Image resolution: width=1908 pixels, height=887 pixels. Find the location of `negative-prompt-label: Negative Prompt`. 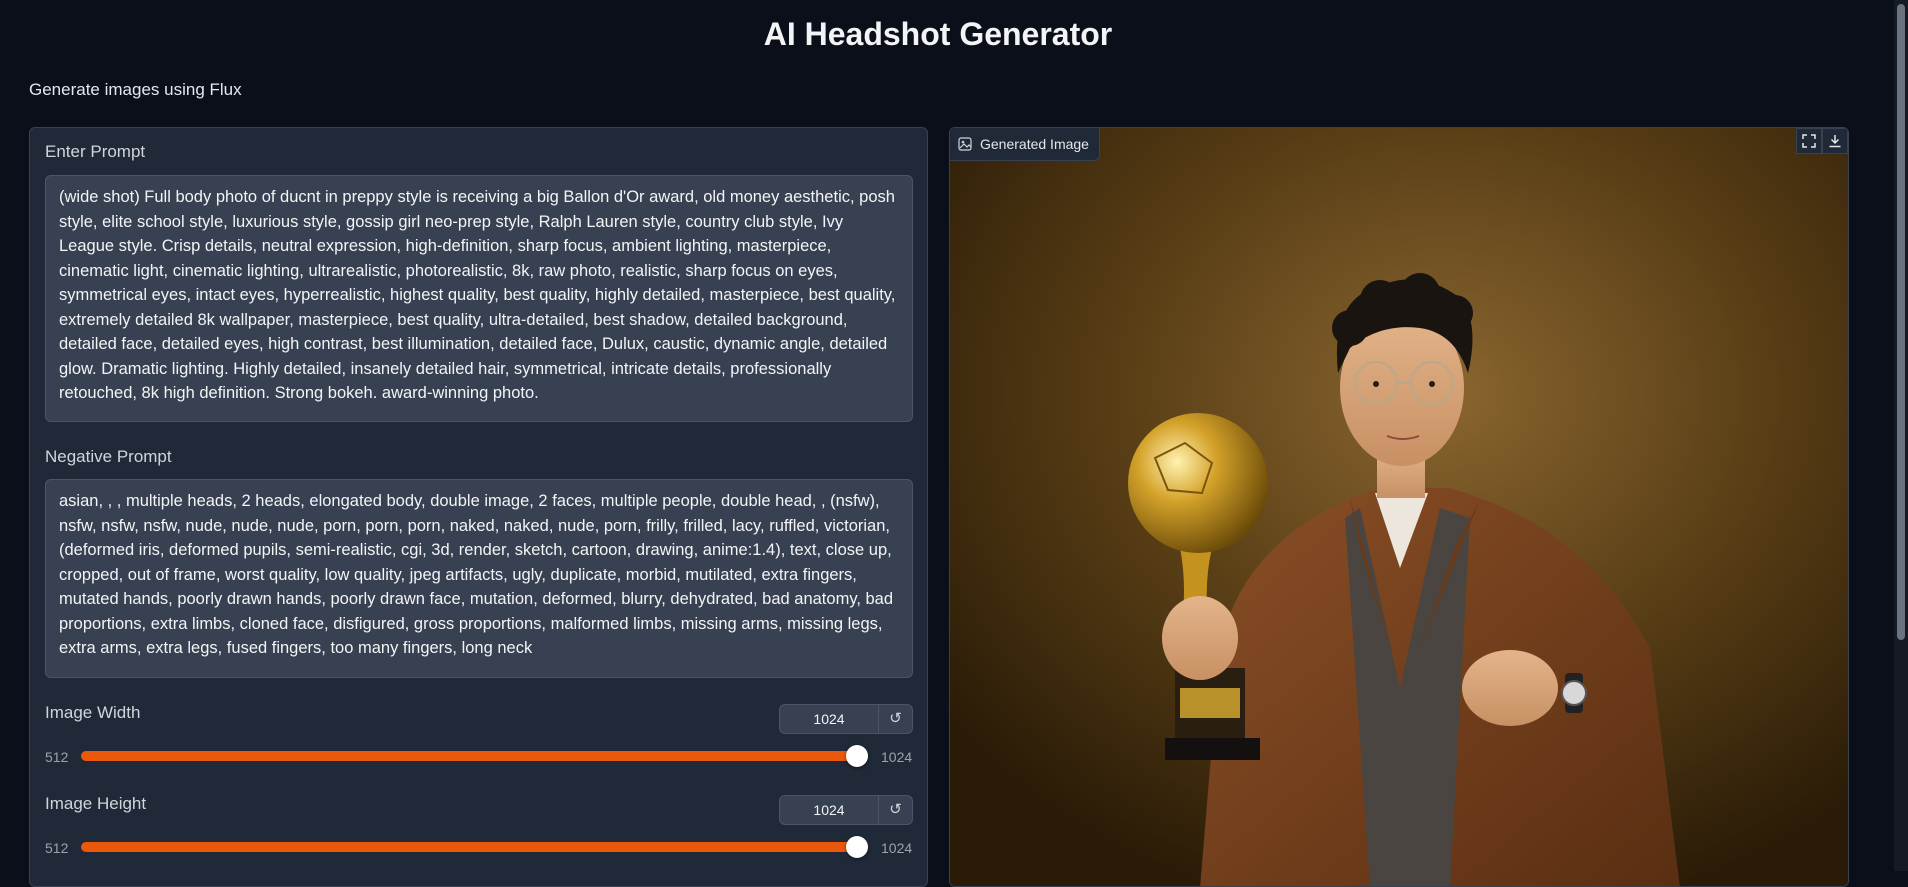

negative-prompt-label: Negative Prompt is located at coordinates (108, 456).